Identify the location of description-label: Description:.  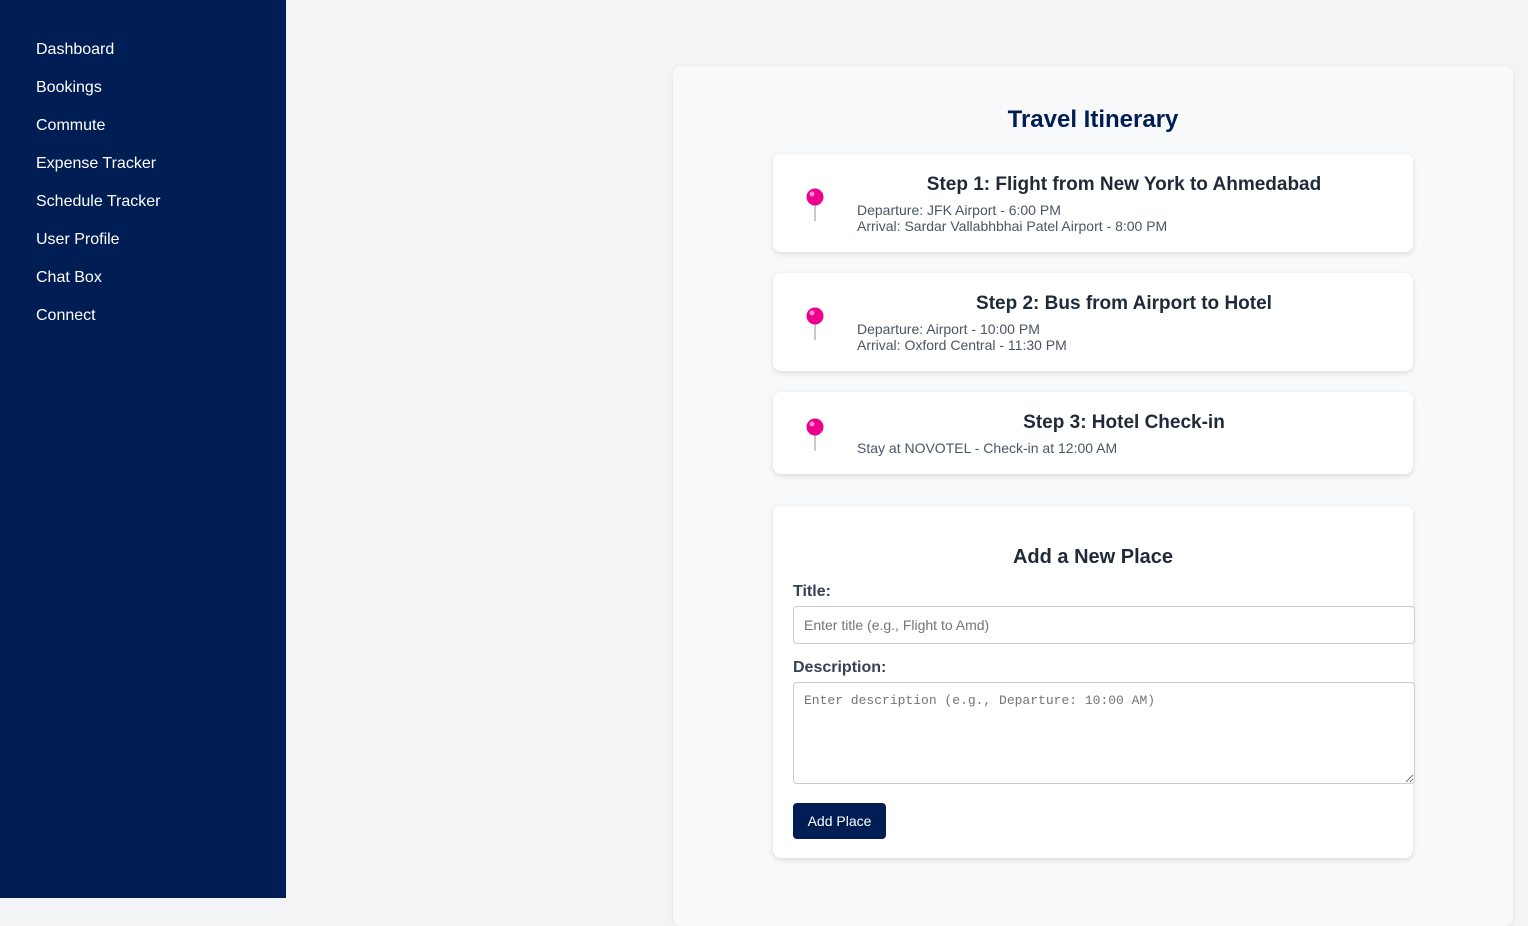
(840, 667).